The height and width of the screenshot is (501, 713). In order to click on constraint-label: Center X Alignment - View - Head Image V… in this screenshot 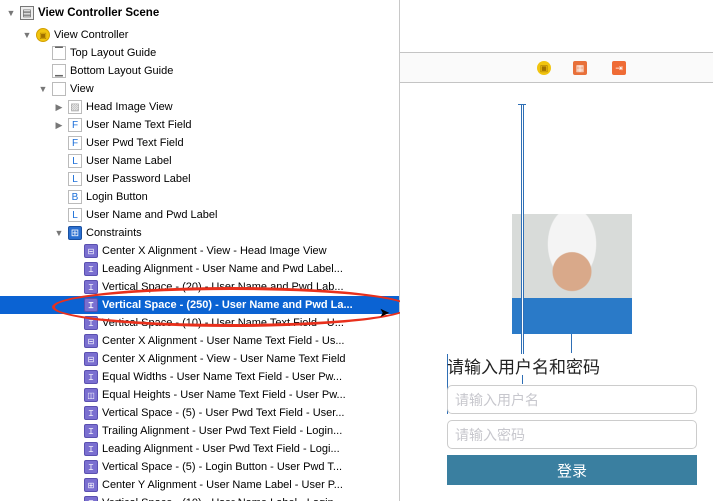, I will do `click(214, 251)`.